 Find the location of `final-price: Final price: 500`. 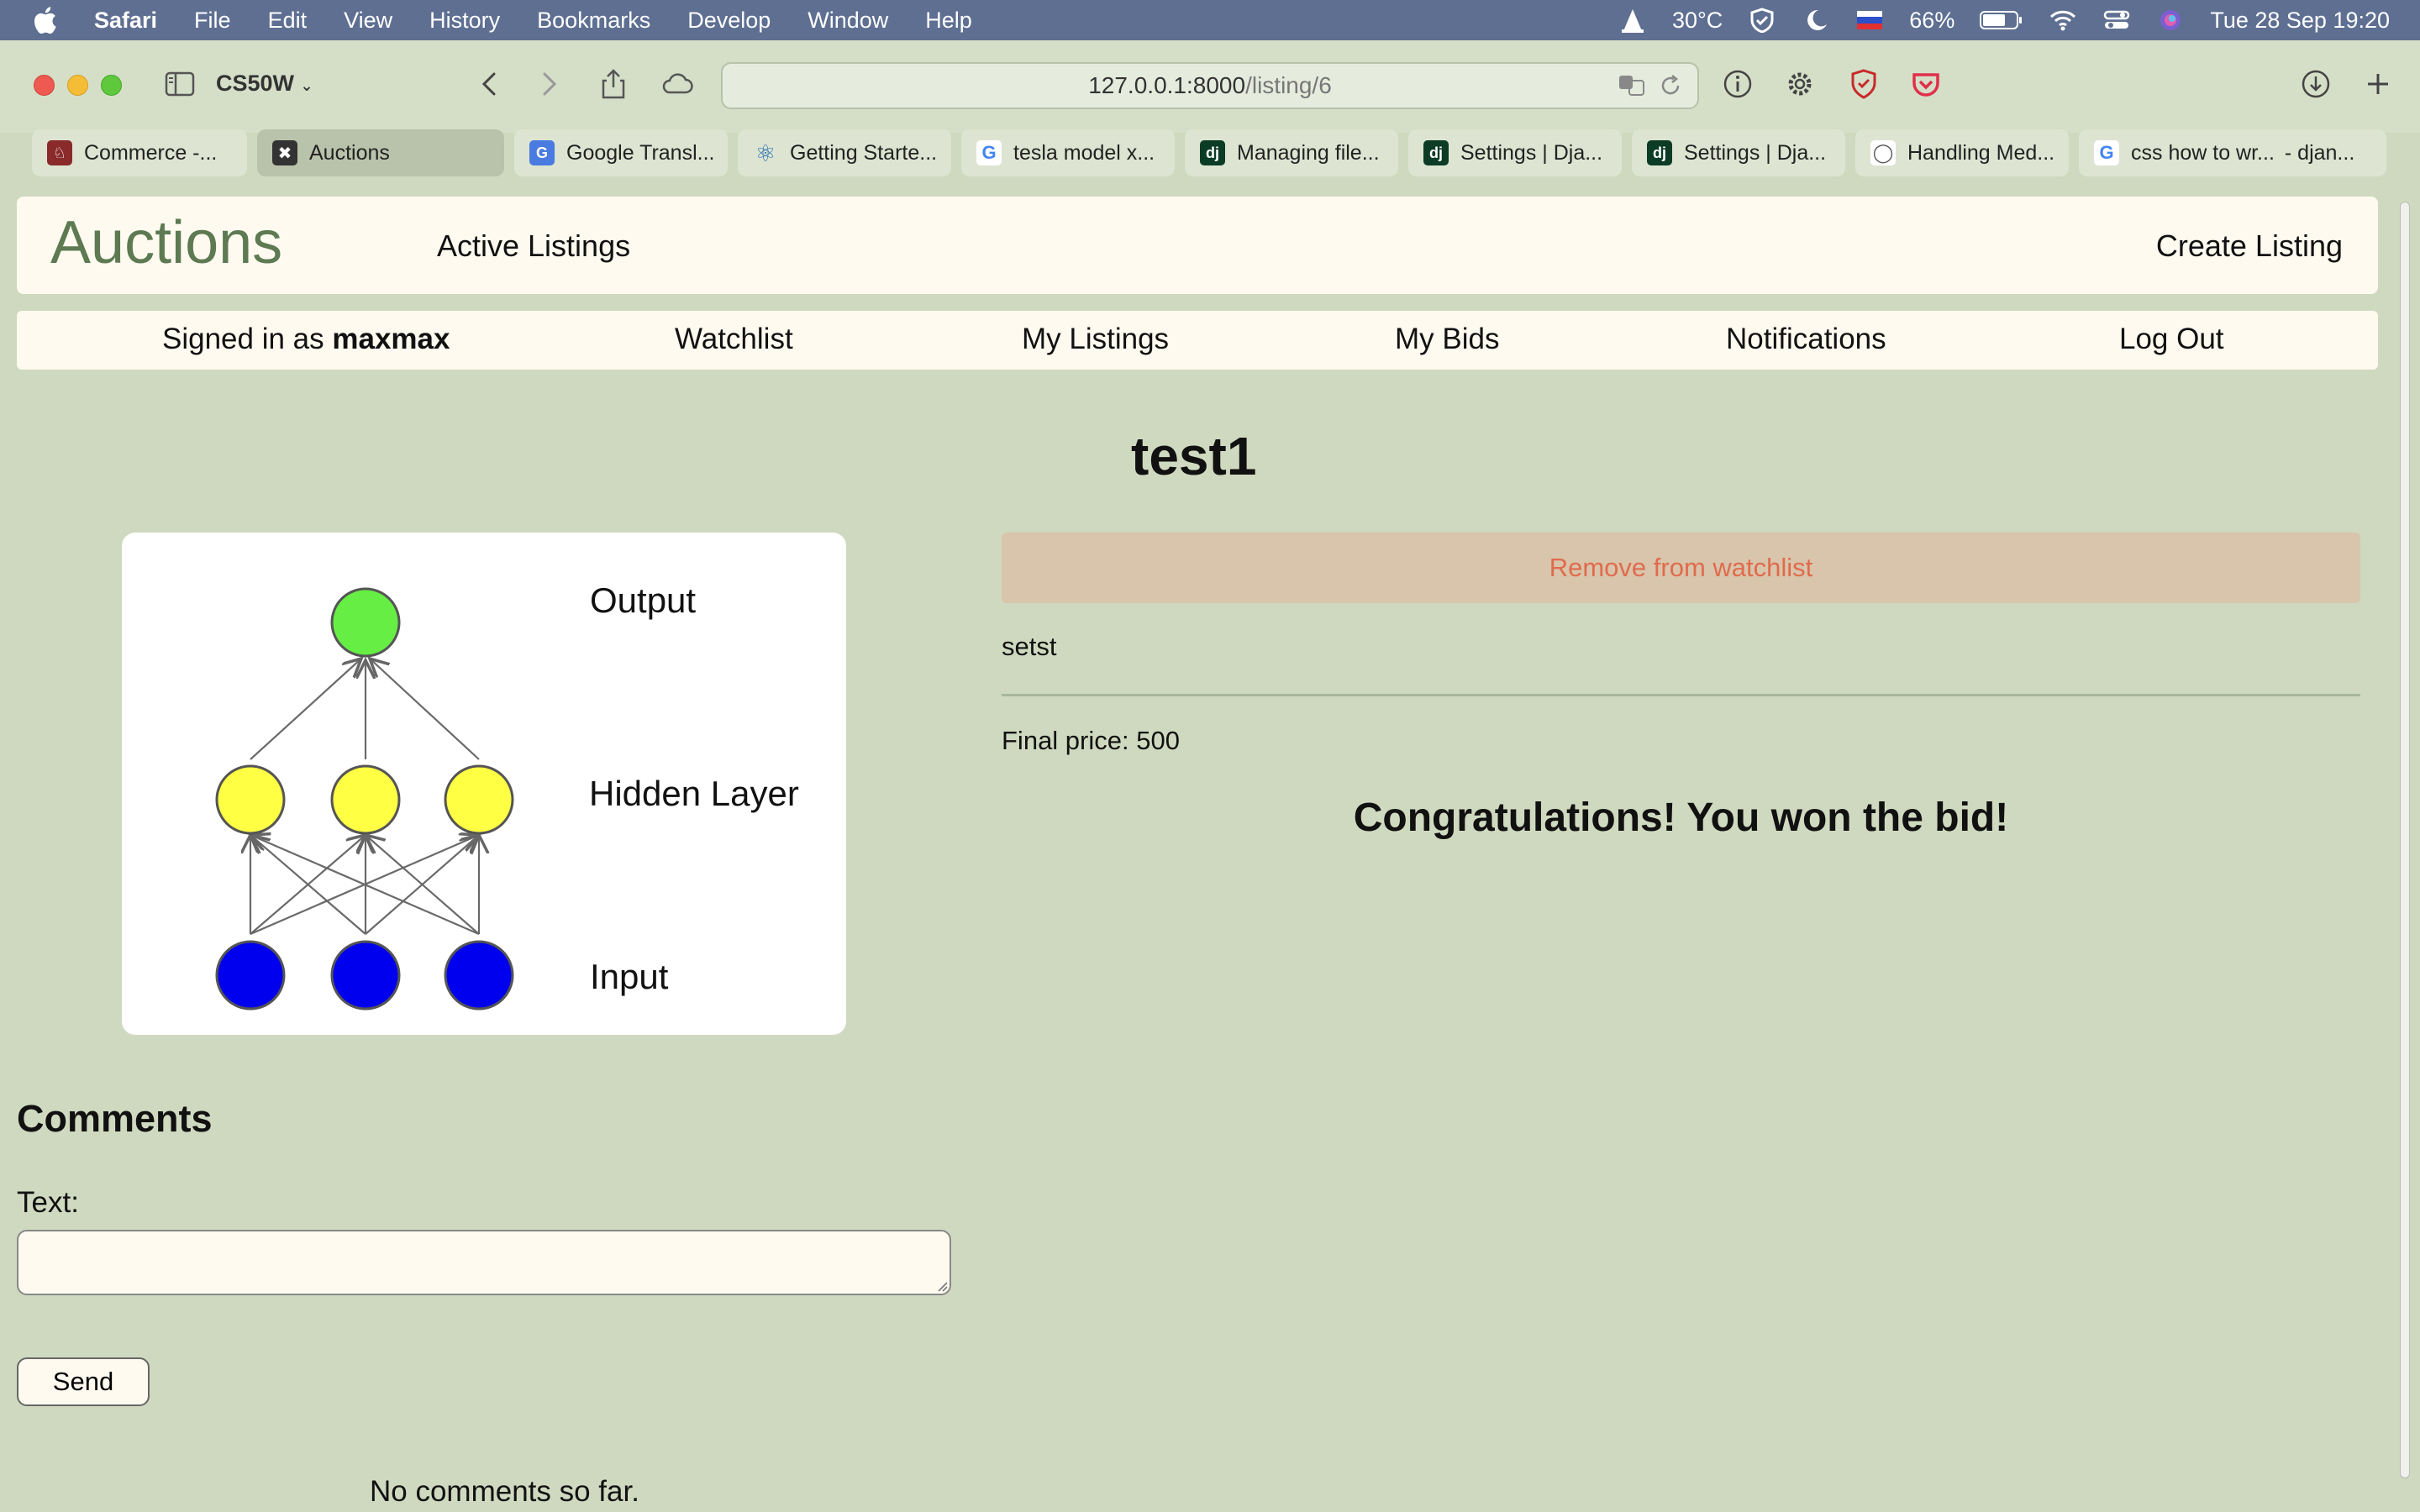

final-price: Final price: 500 is located at coordinates (1091, 740).